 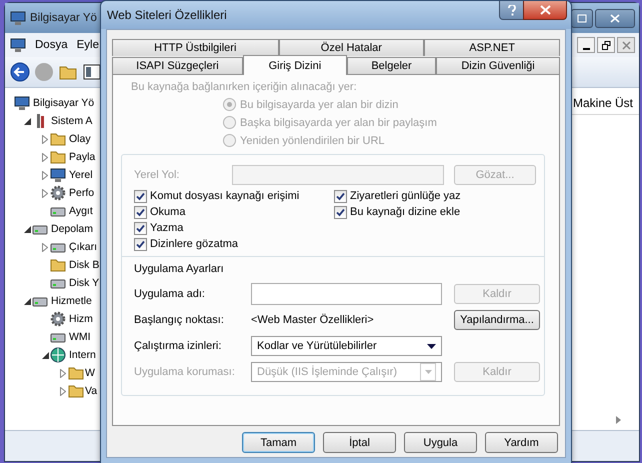 I want to click on scroll-right-icon, so click(x=618, y=420).